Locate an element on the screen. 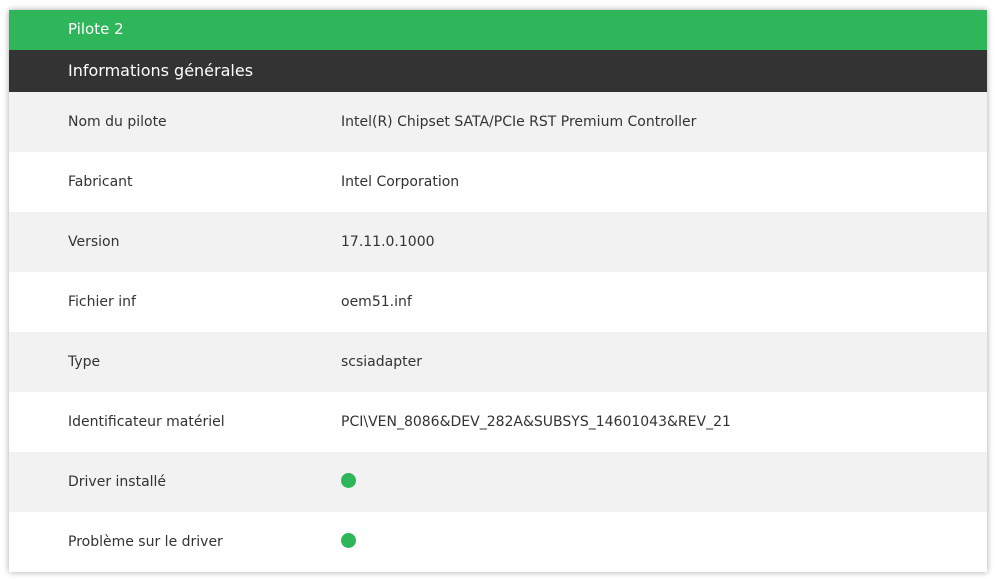 This screenshot has height=579, width=995. table-row-driver-problem: Problème sur le driver is located at coordinates (498, 542).